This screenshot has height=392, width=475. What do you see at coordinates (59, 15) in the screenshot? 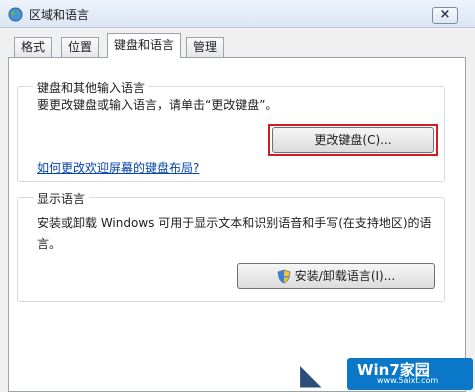
I see `window-title: 区域和语言` at bounding box center [59, 15].